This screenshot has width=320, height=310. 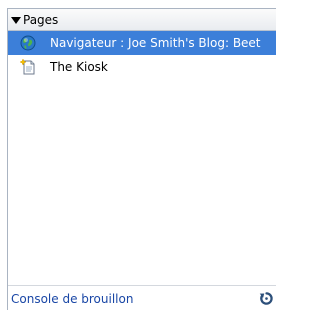 What do you see at coordinates (142, 20) in the screenshot?
I see `pages-section-header: Pages` at bounding box center [142, 20].